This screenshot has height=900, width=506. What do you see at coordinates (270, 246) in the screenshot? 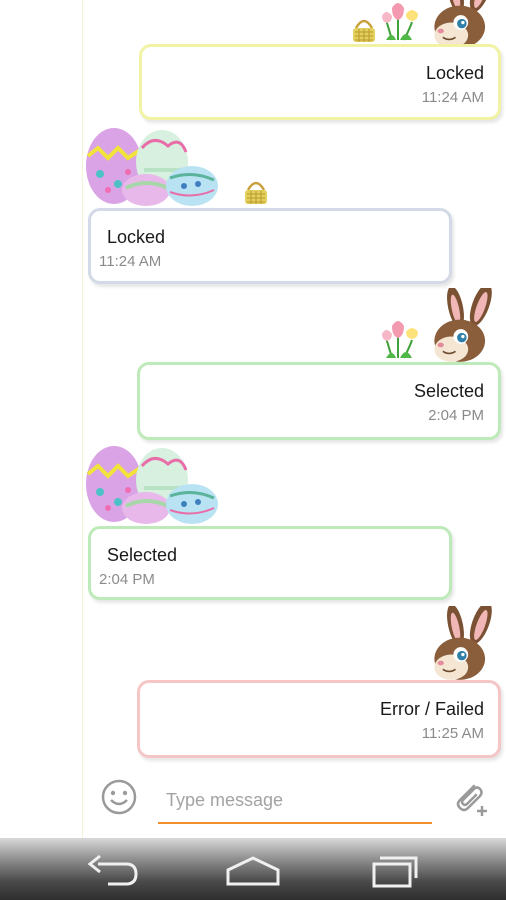
I see `message-bubble-incoming: Locked 11:24 AM` at bounding box center [270, 246].